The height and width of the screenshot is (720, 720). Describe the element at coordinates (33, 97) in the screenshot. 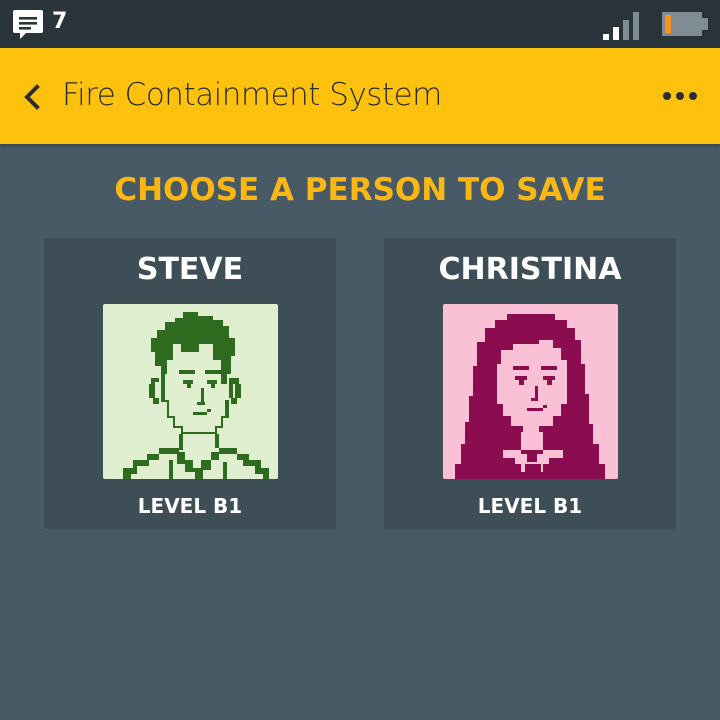

I see `chevron-left-icon` at that location.